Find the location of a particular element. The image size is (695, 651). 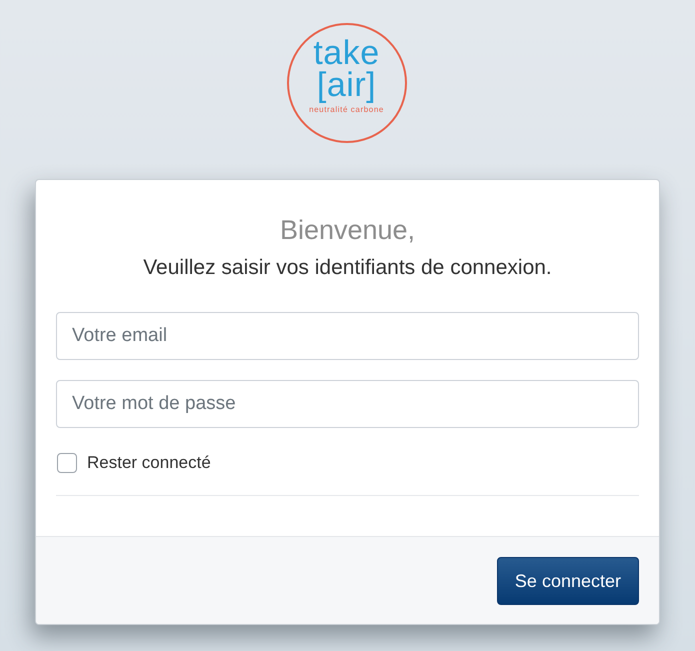

login-button: Se connecter is located at coordinates (567, 581).